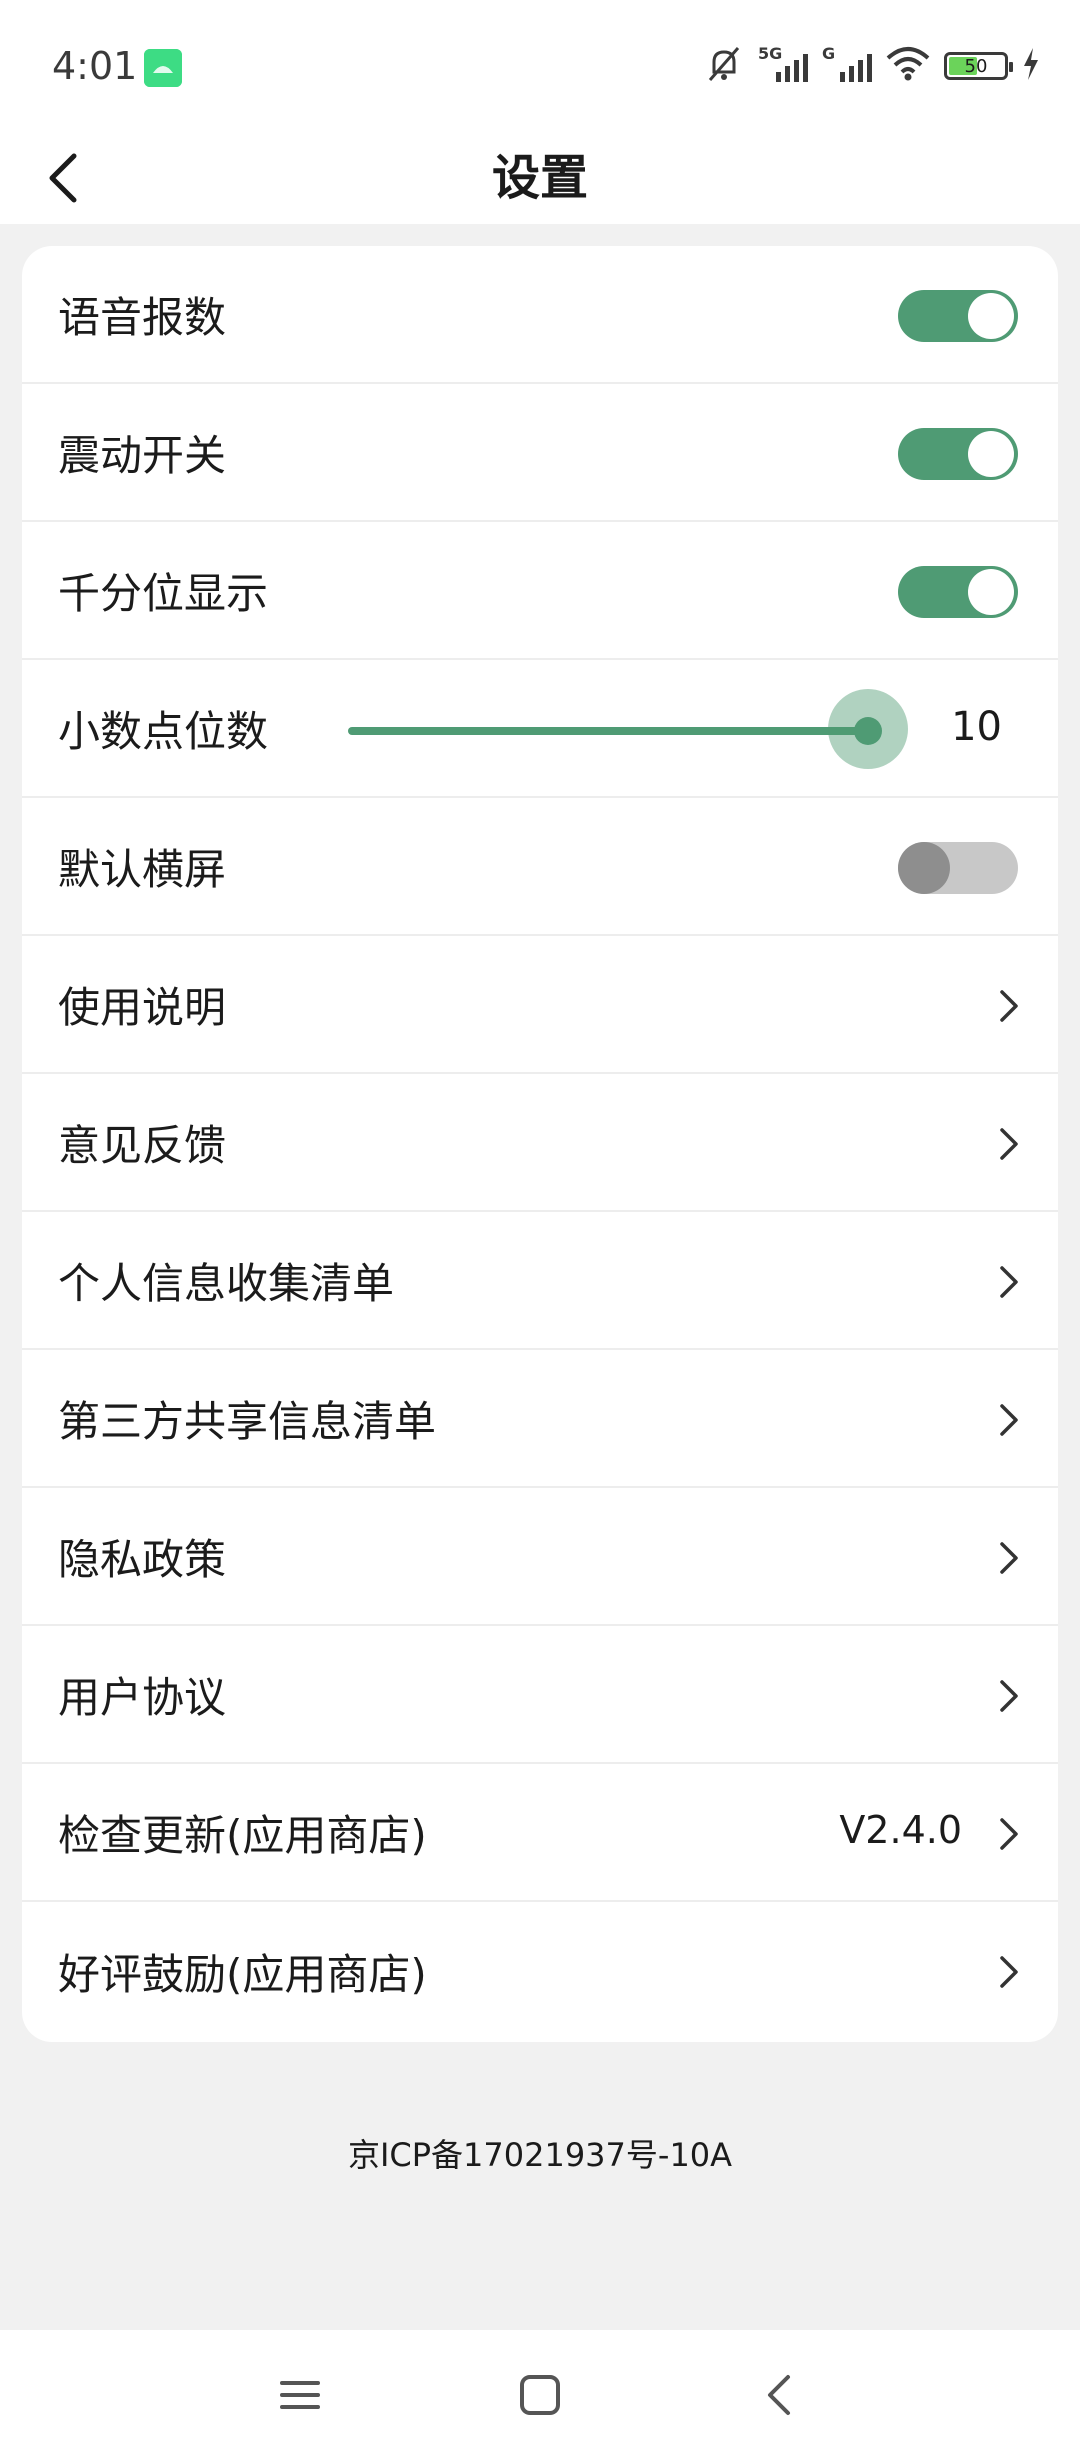 This screenshot has width=1080, height=2460. What do you see at coordinates (958, 868) in the screenshot?
I see `default-landscape-toggle` at bounding box center [958, 868].